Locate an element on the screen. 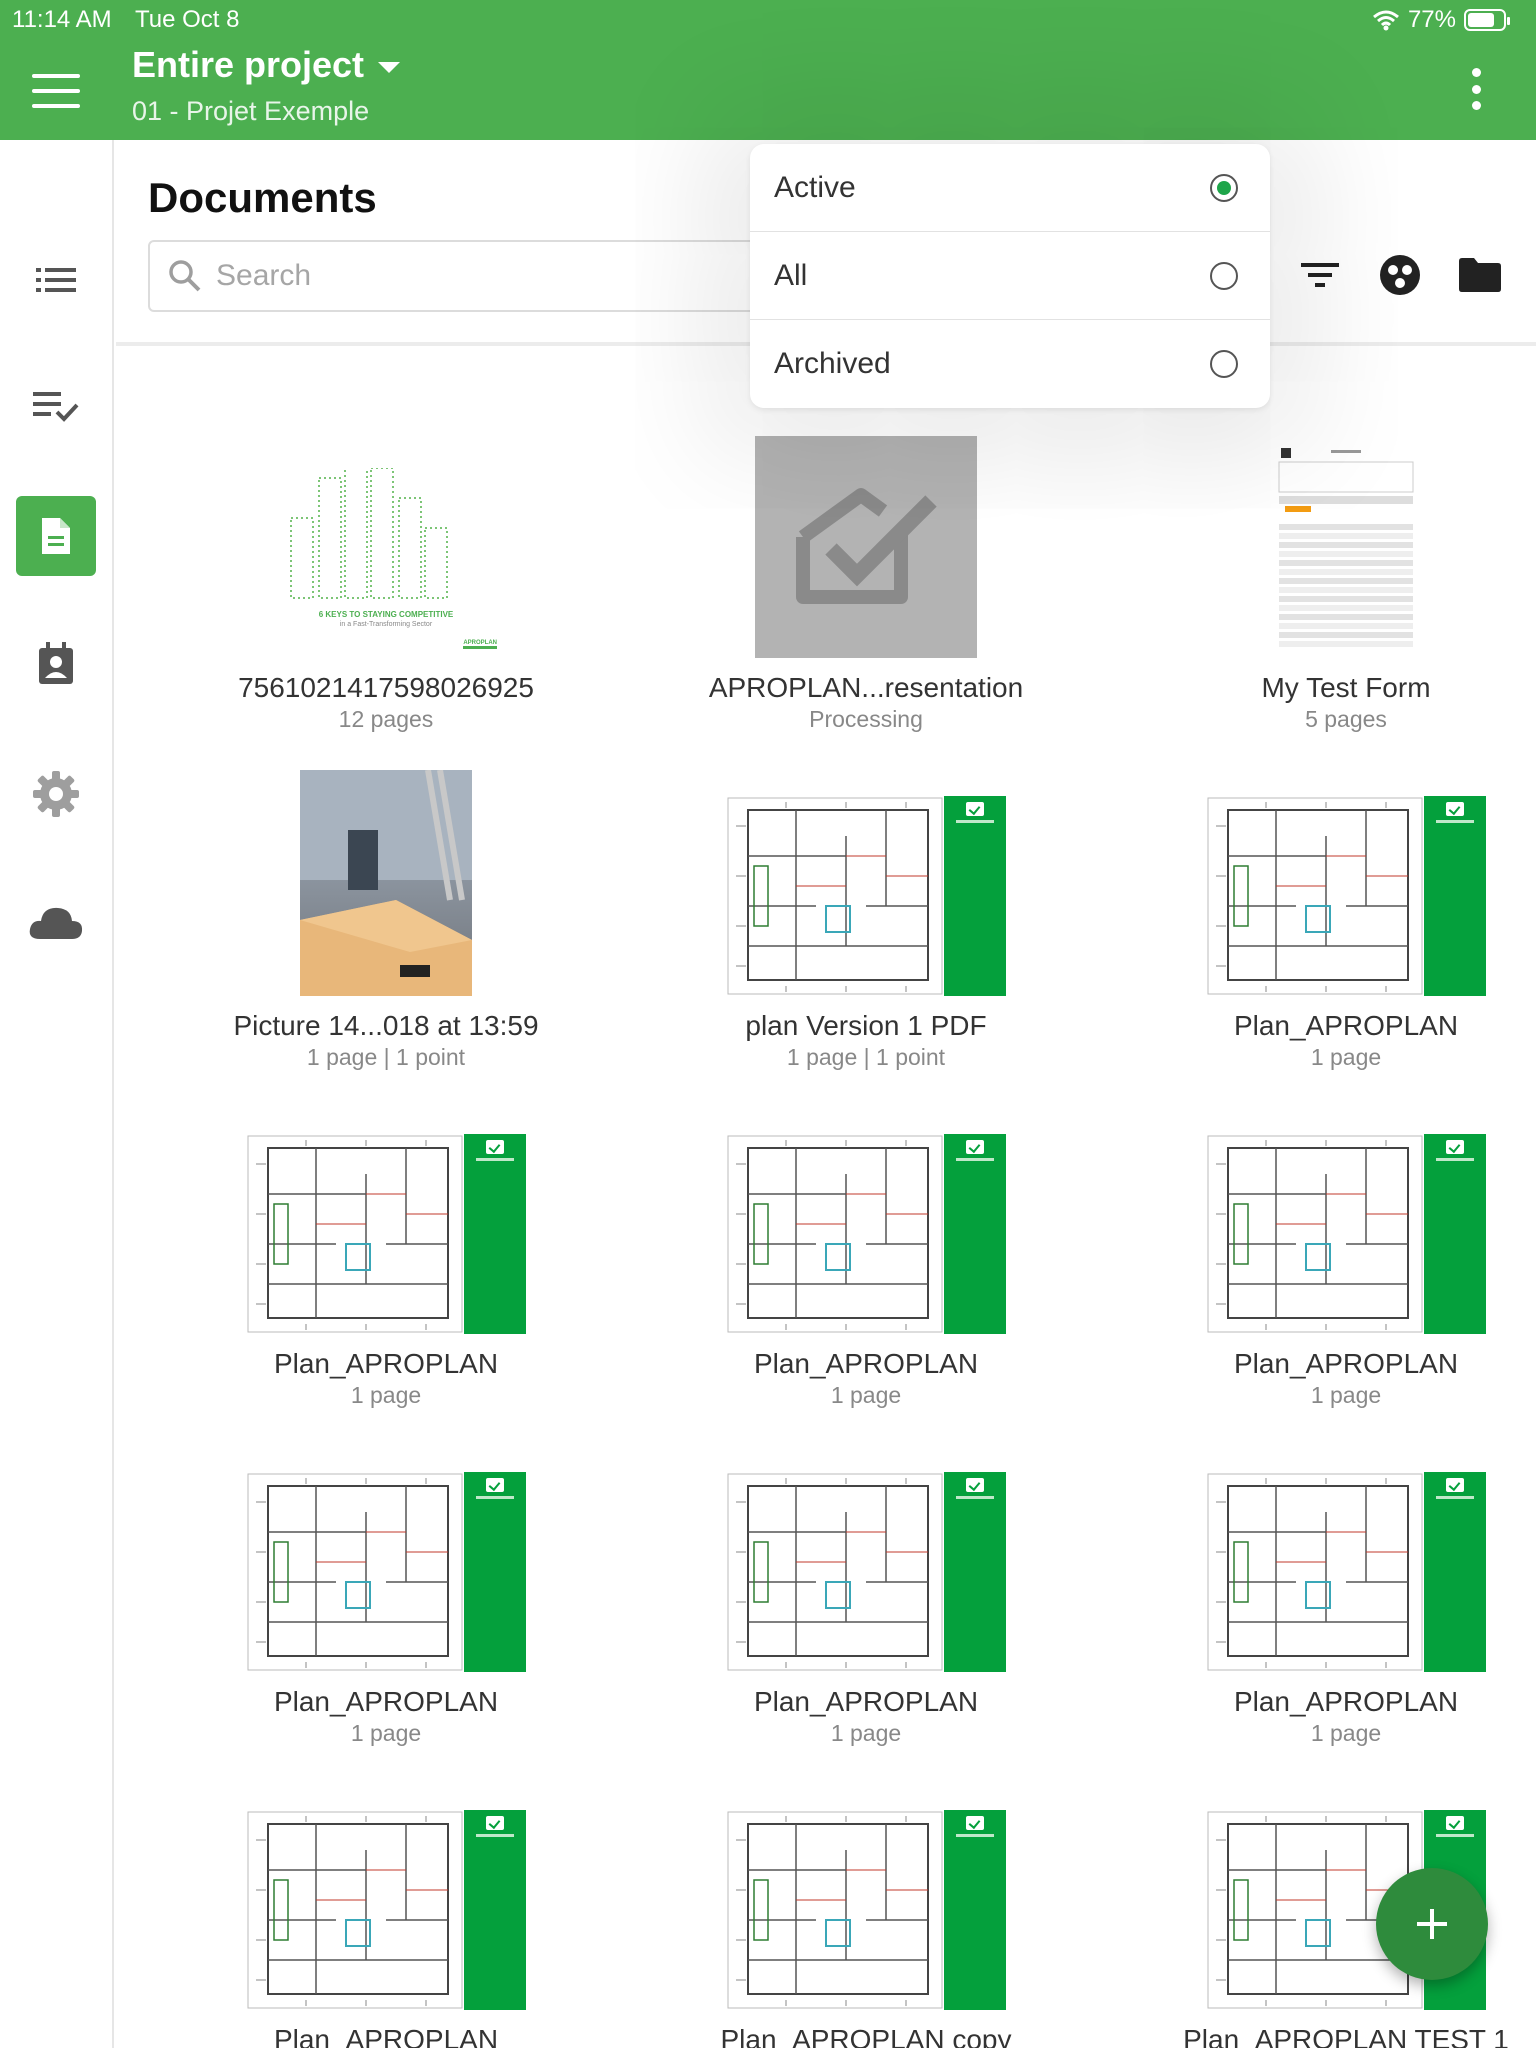 The height and width of the screenshot is (2048, 1536). document-meta: Processing is located at coordinates (866, 719).